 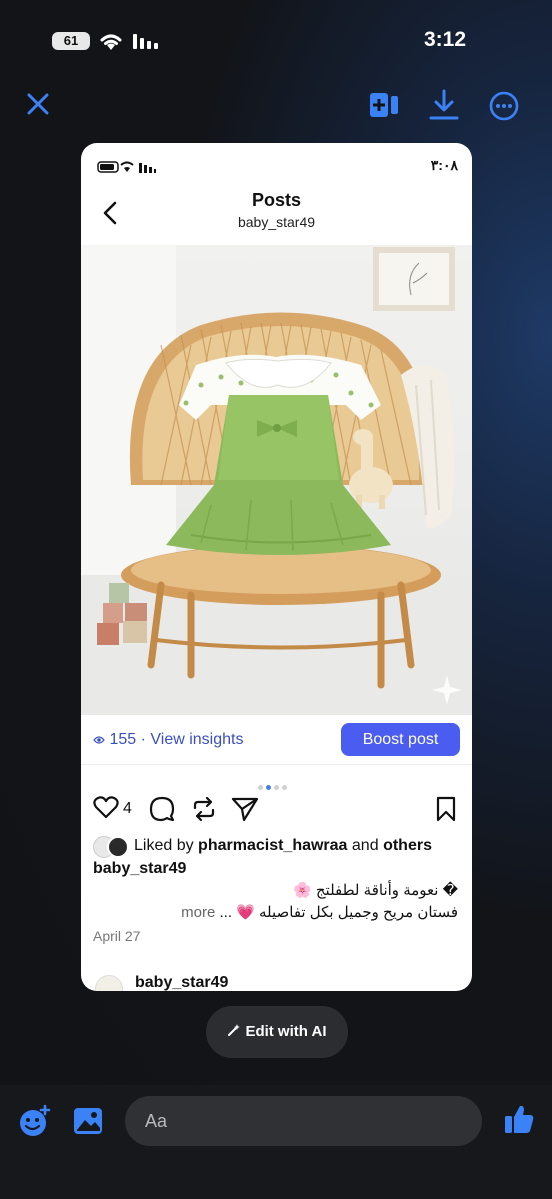 I want to click on insights-bar: 155 · View insights Boost post, so click(x=276, y=740).